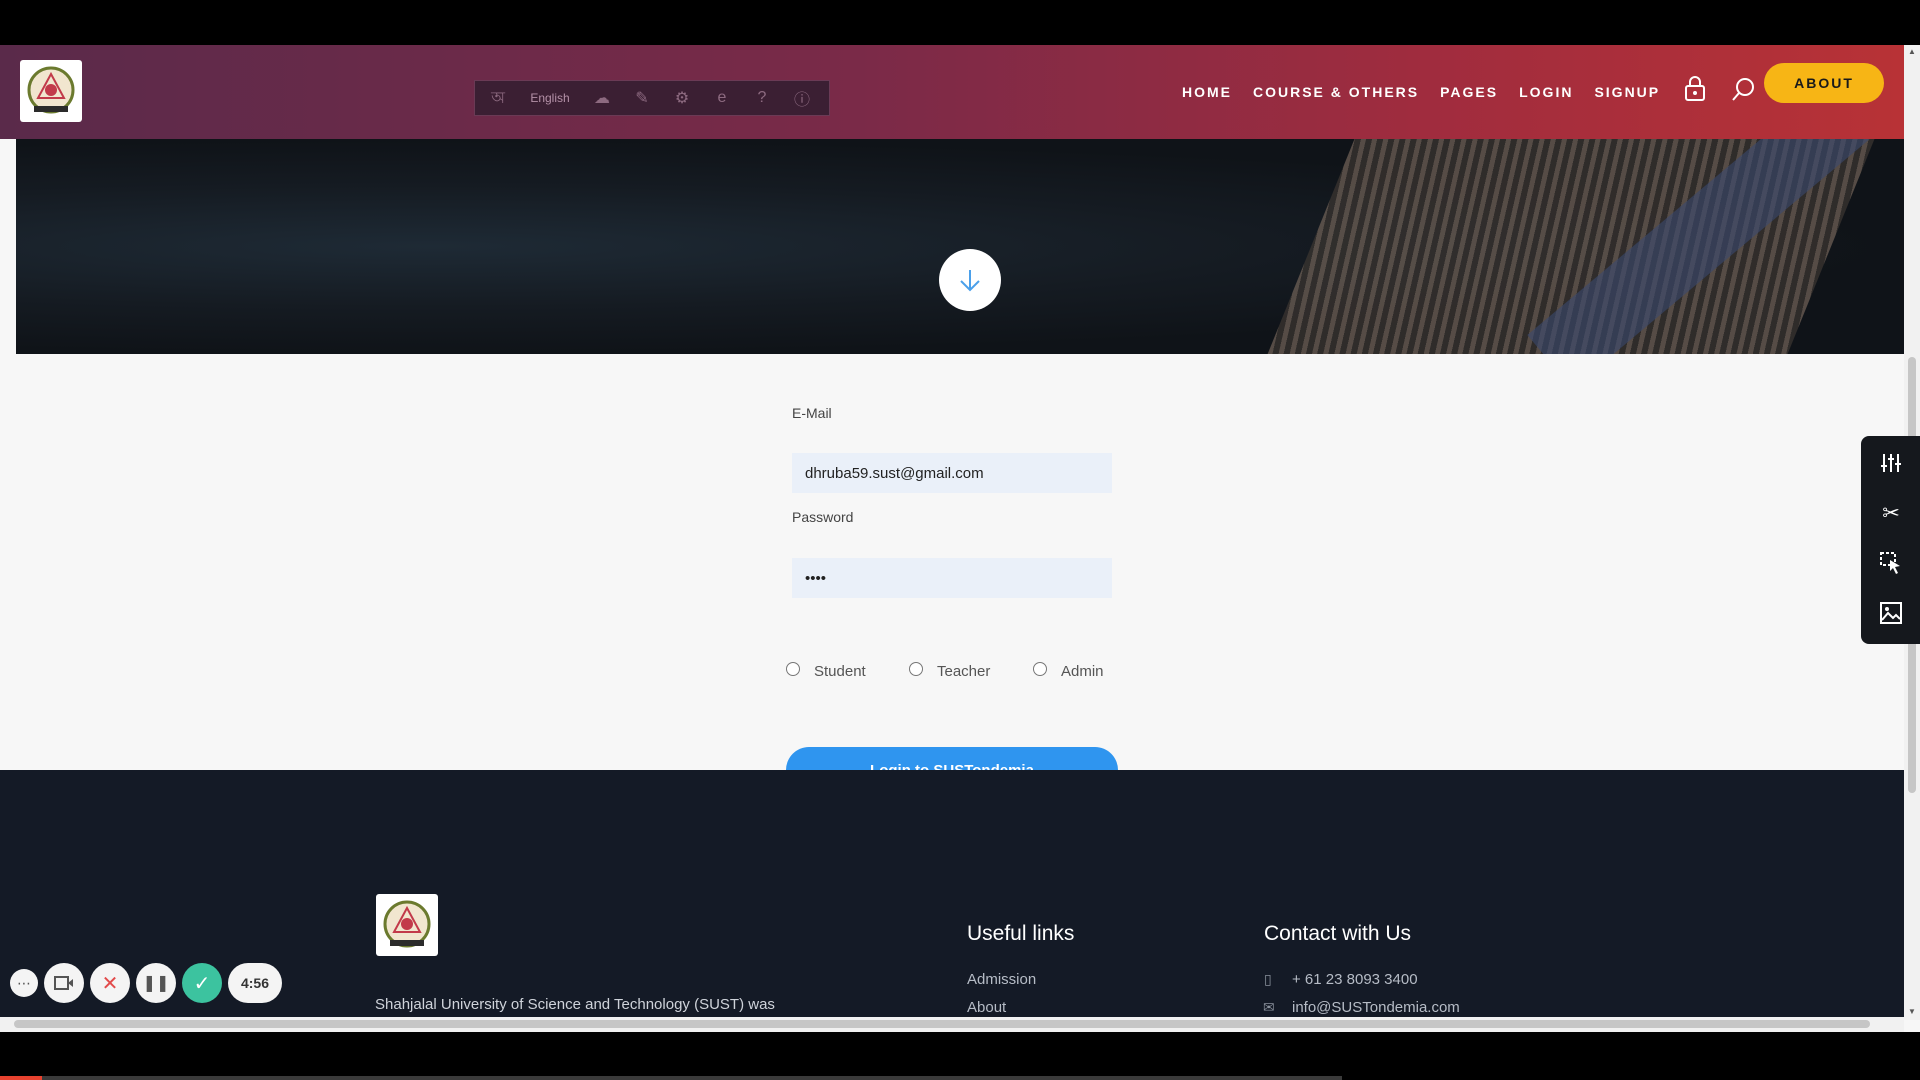  I want to click on mail-icon: ✉, so click(1269, 1007).